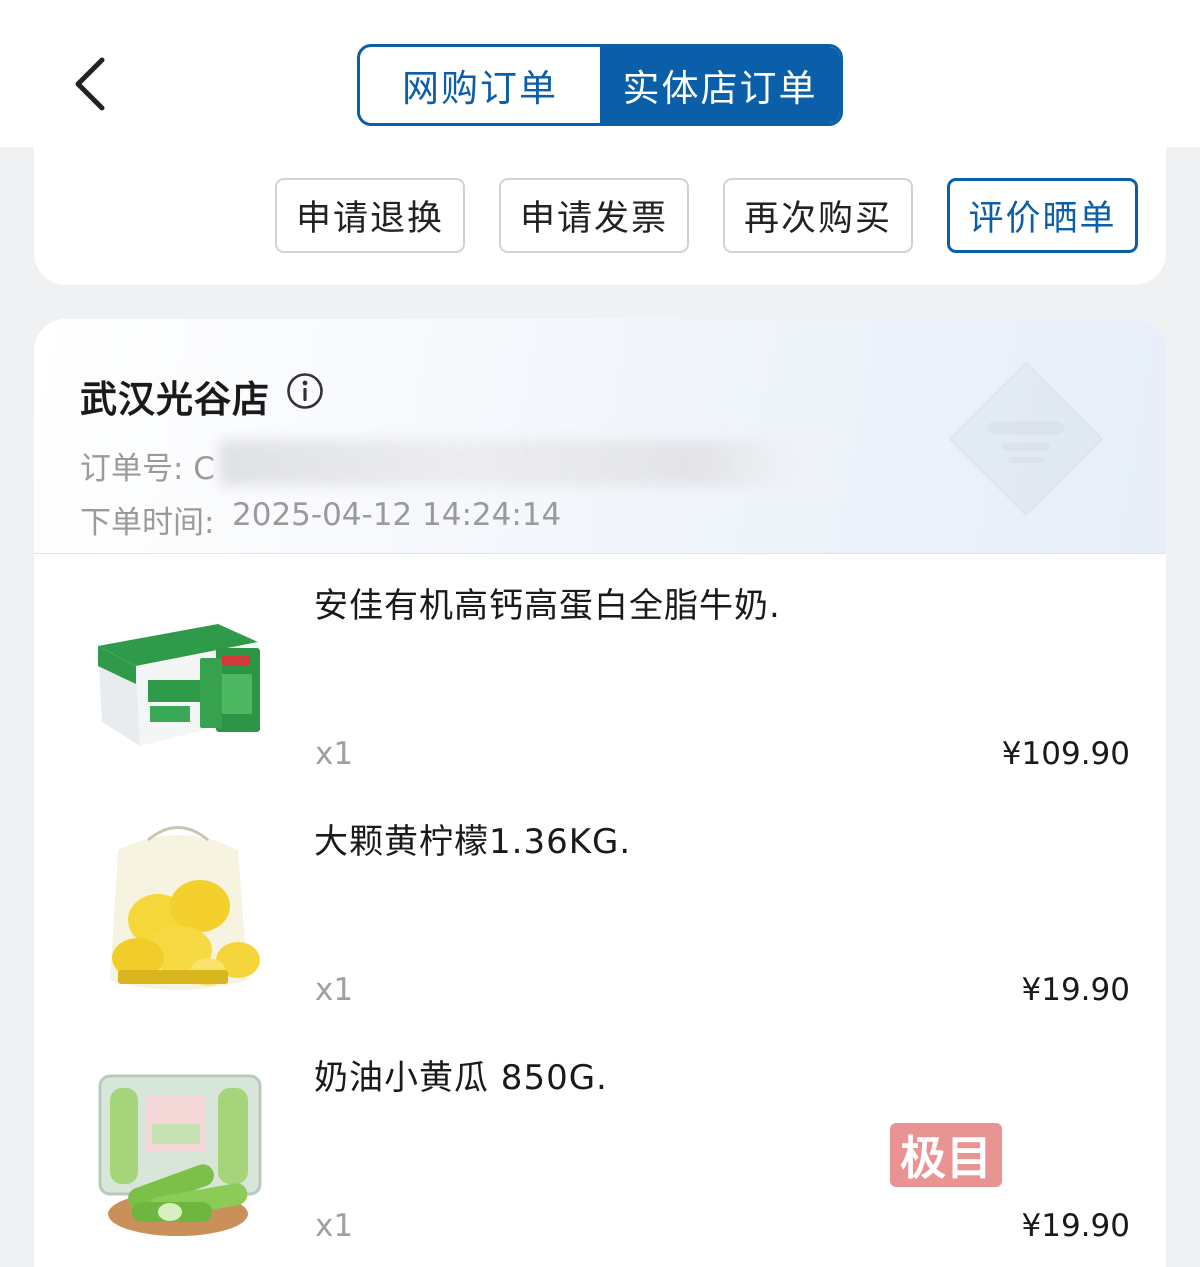 This screenshot has width=1200, height=1267. I want to click on lemon-bag-image, so click(185, 908).